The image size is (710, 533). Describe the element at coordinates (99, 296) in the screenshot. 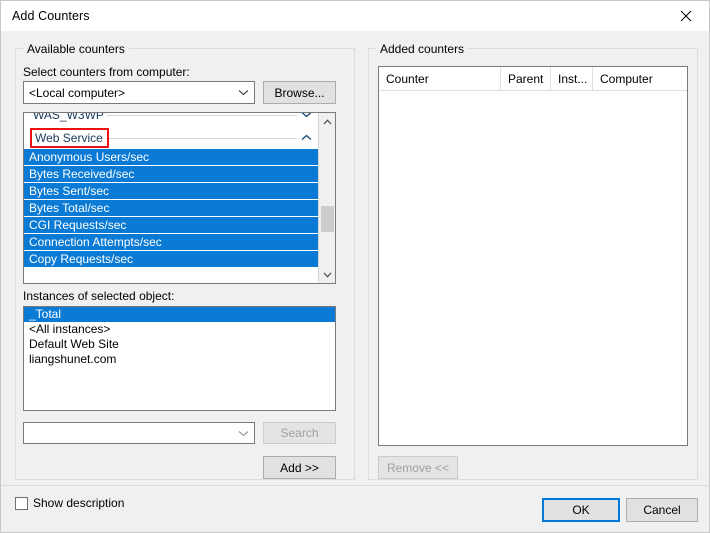

I see `instances-label: Instances of selected object:` at that location.